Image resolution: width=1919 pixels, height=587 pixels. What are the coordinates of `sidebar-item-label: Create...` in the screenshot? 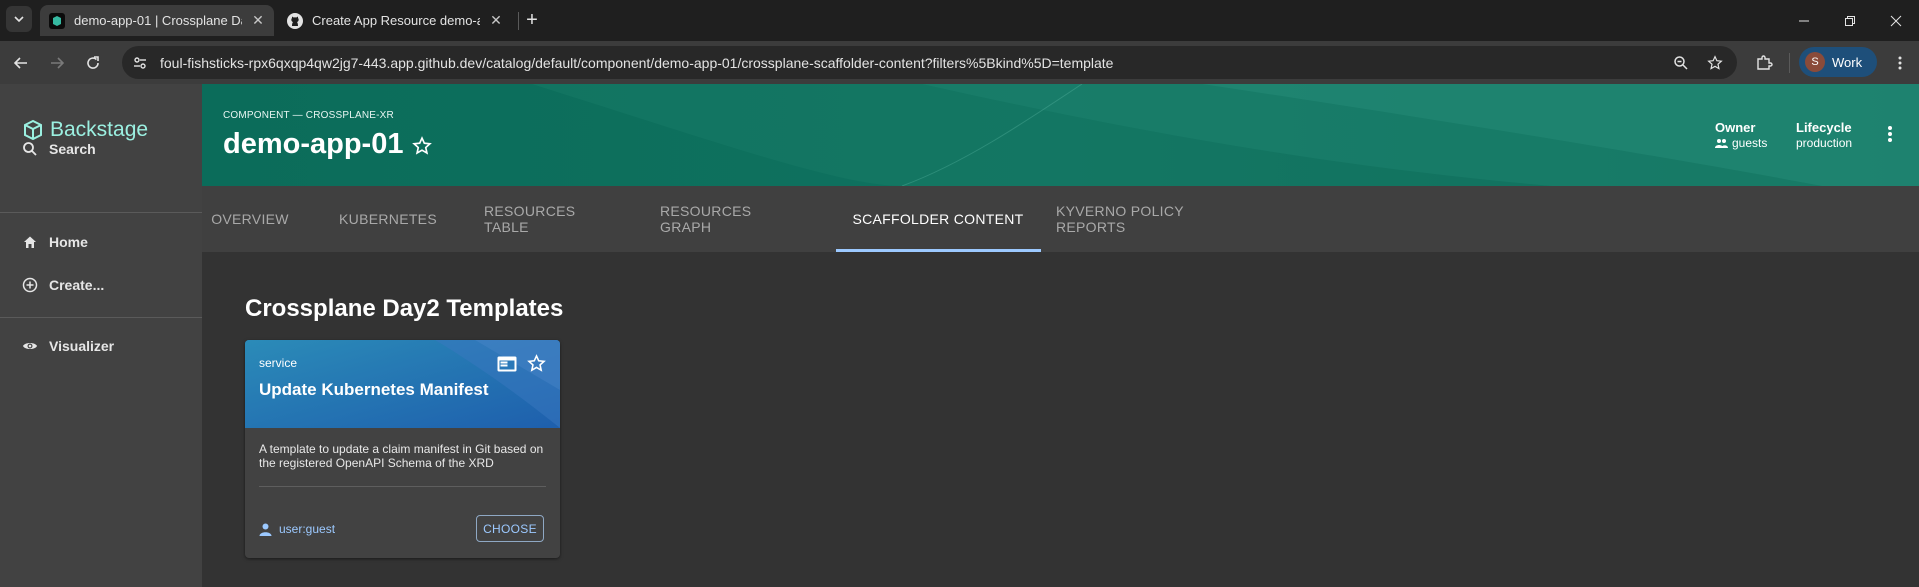 It's located at (77, 285).